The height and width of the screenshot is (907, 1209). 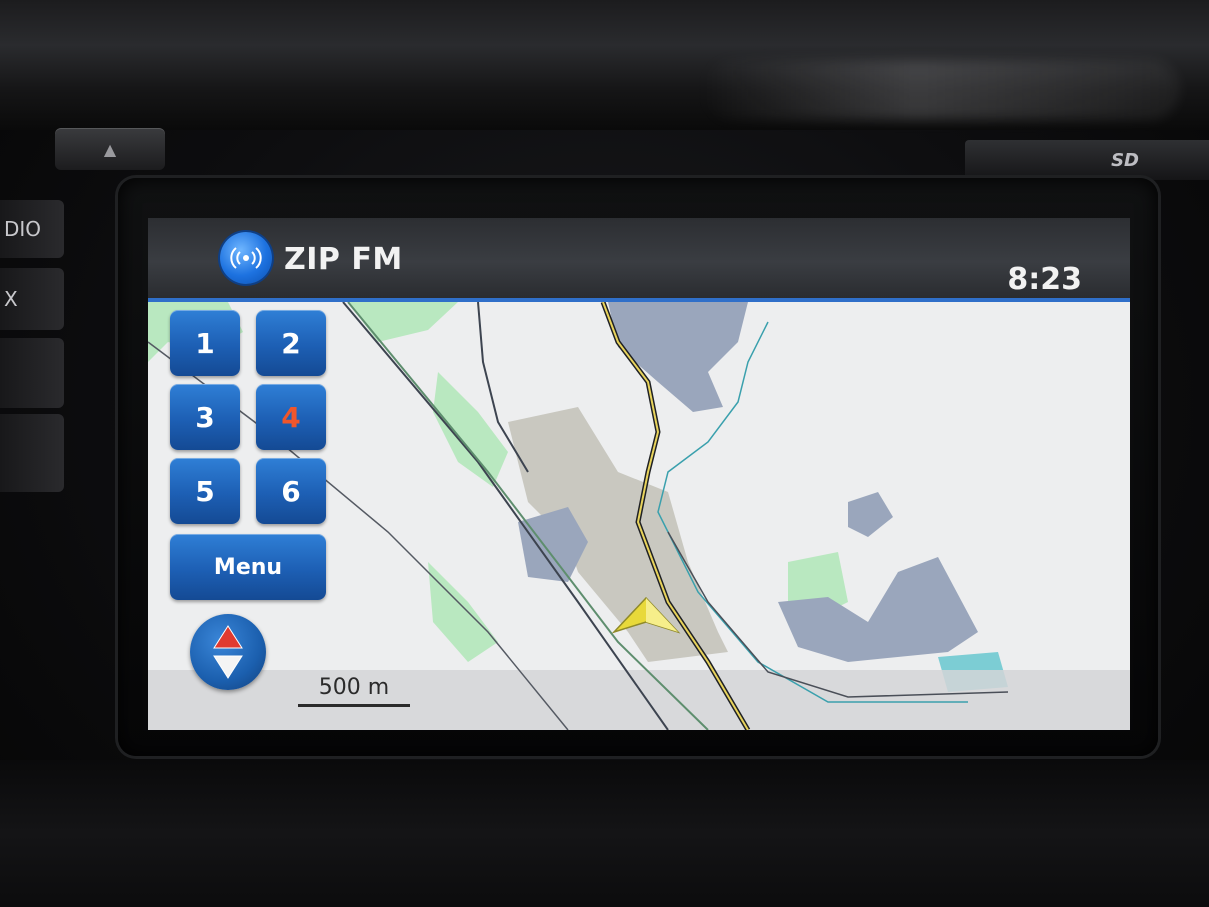 I want to click on zoom-up-down-icon, so click(x=228, y=652).